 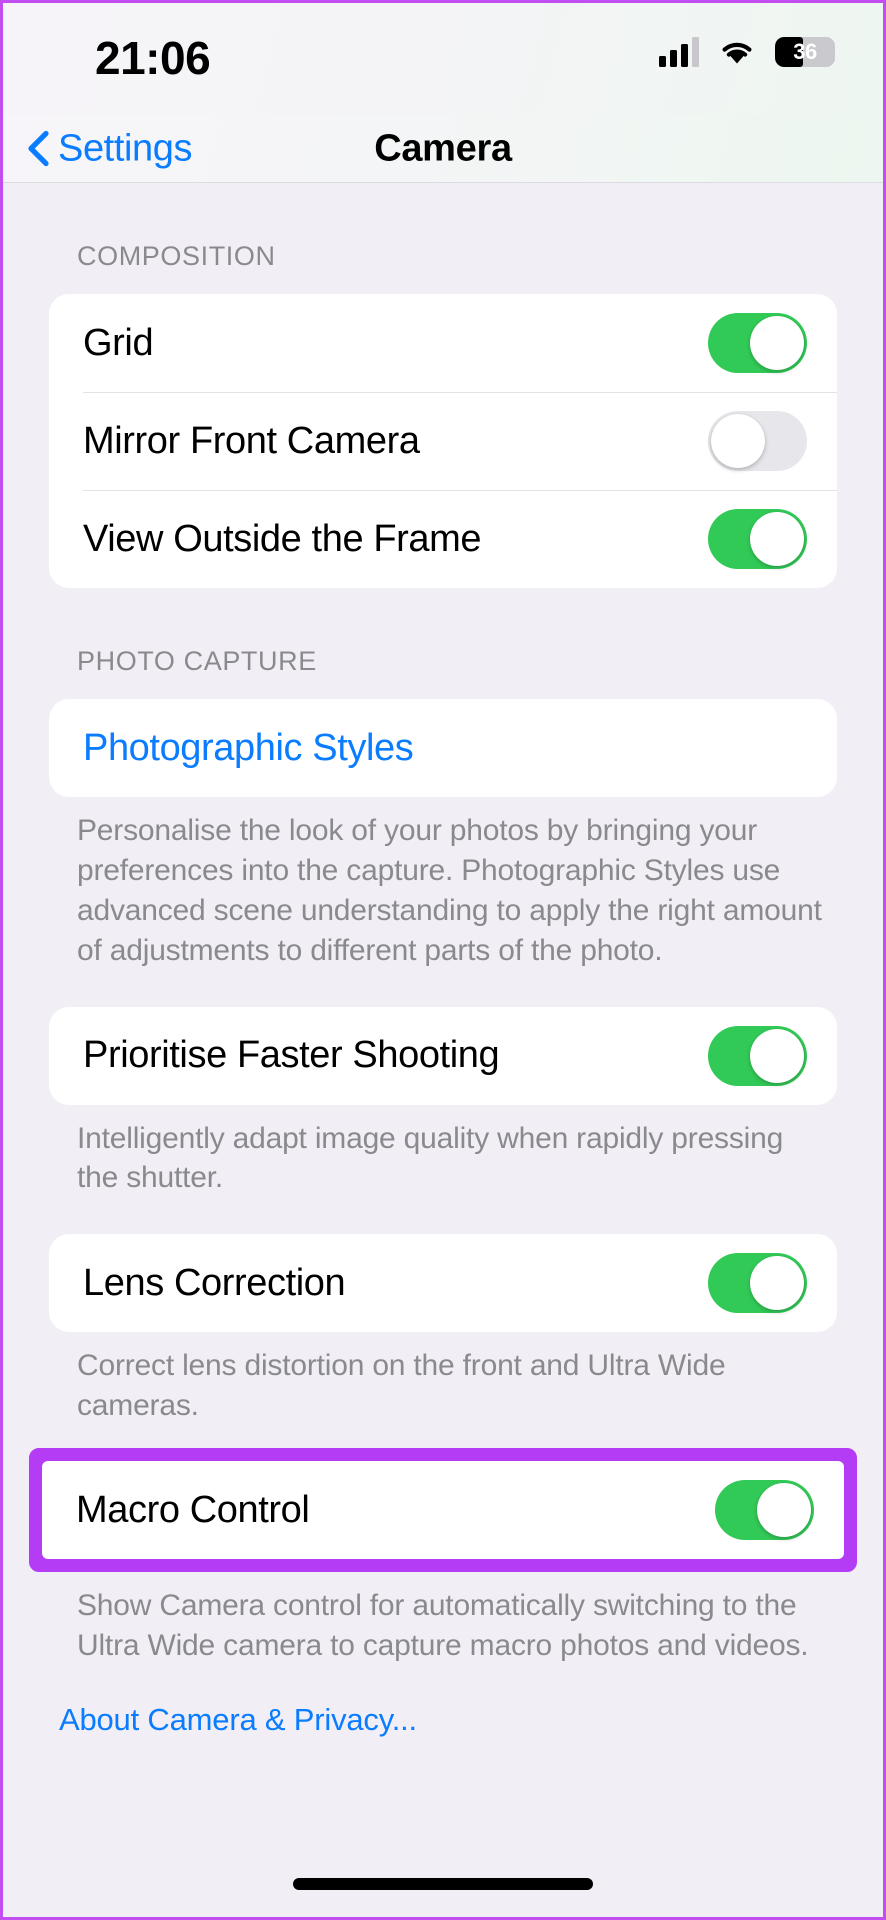 I want to click on toggle-view-outside-the-frame, so click(x=757, y=539).